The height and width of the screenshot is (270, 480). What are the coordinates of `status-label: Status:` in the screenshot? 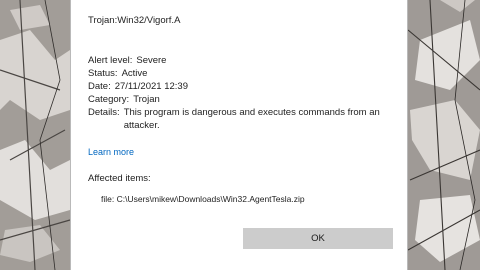 It's located at (103, 73).